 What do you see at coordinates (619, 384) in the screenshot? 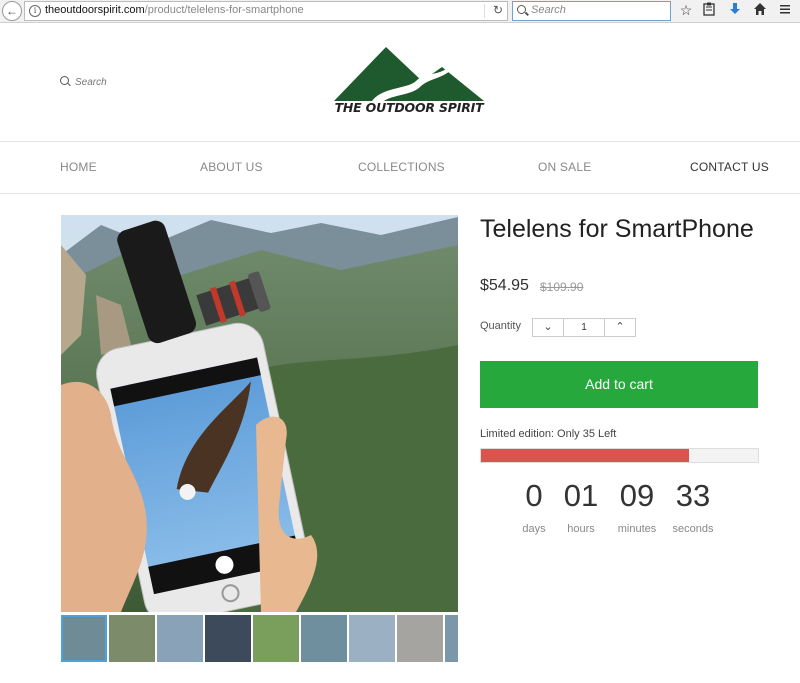
I see `add-to-cart-button: Add to cart` at bounding box center [619, 384].